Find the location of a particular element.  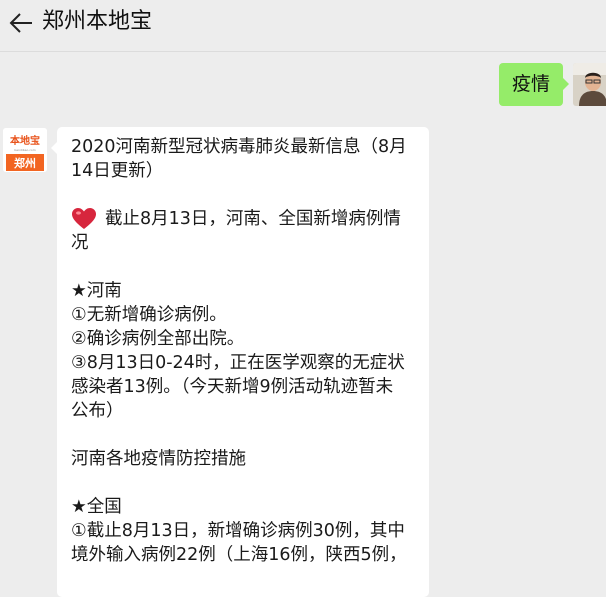

user-avatar is located at coordinates (589, 84).